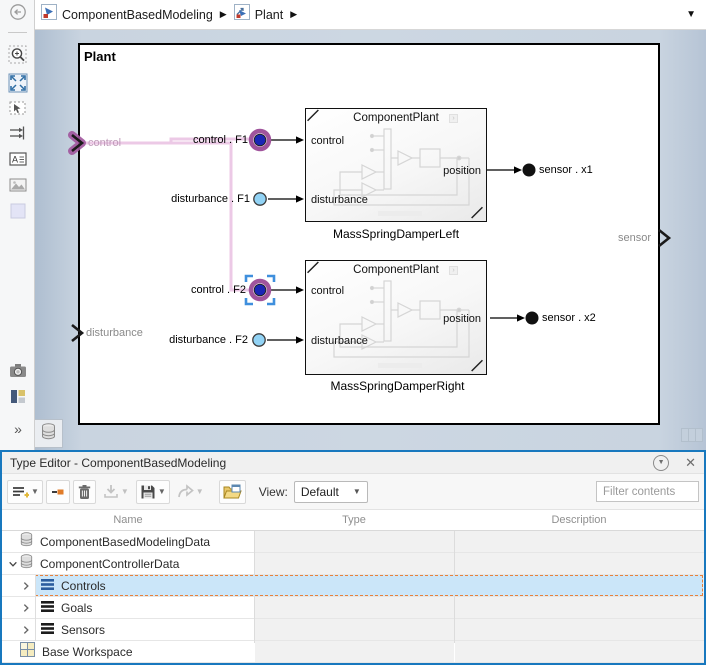 This screenshot has height=665, width=706. I want to click on add-entry-button: ▼, so click(25, 491).